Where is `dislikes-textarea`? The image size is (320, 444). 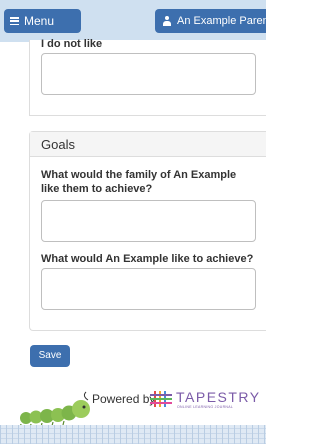
dislikes-textarea is located at coordinates (148, 74).